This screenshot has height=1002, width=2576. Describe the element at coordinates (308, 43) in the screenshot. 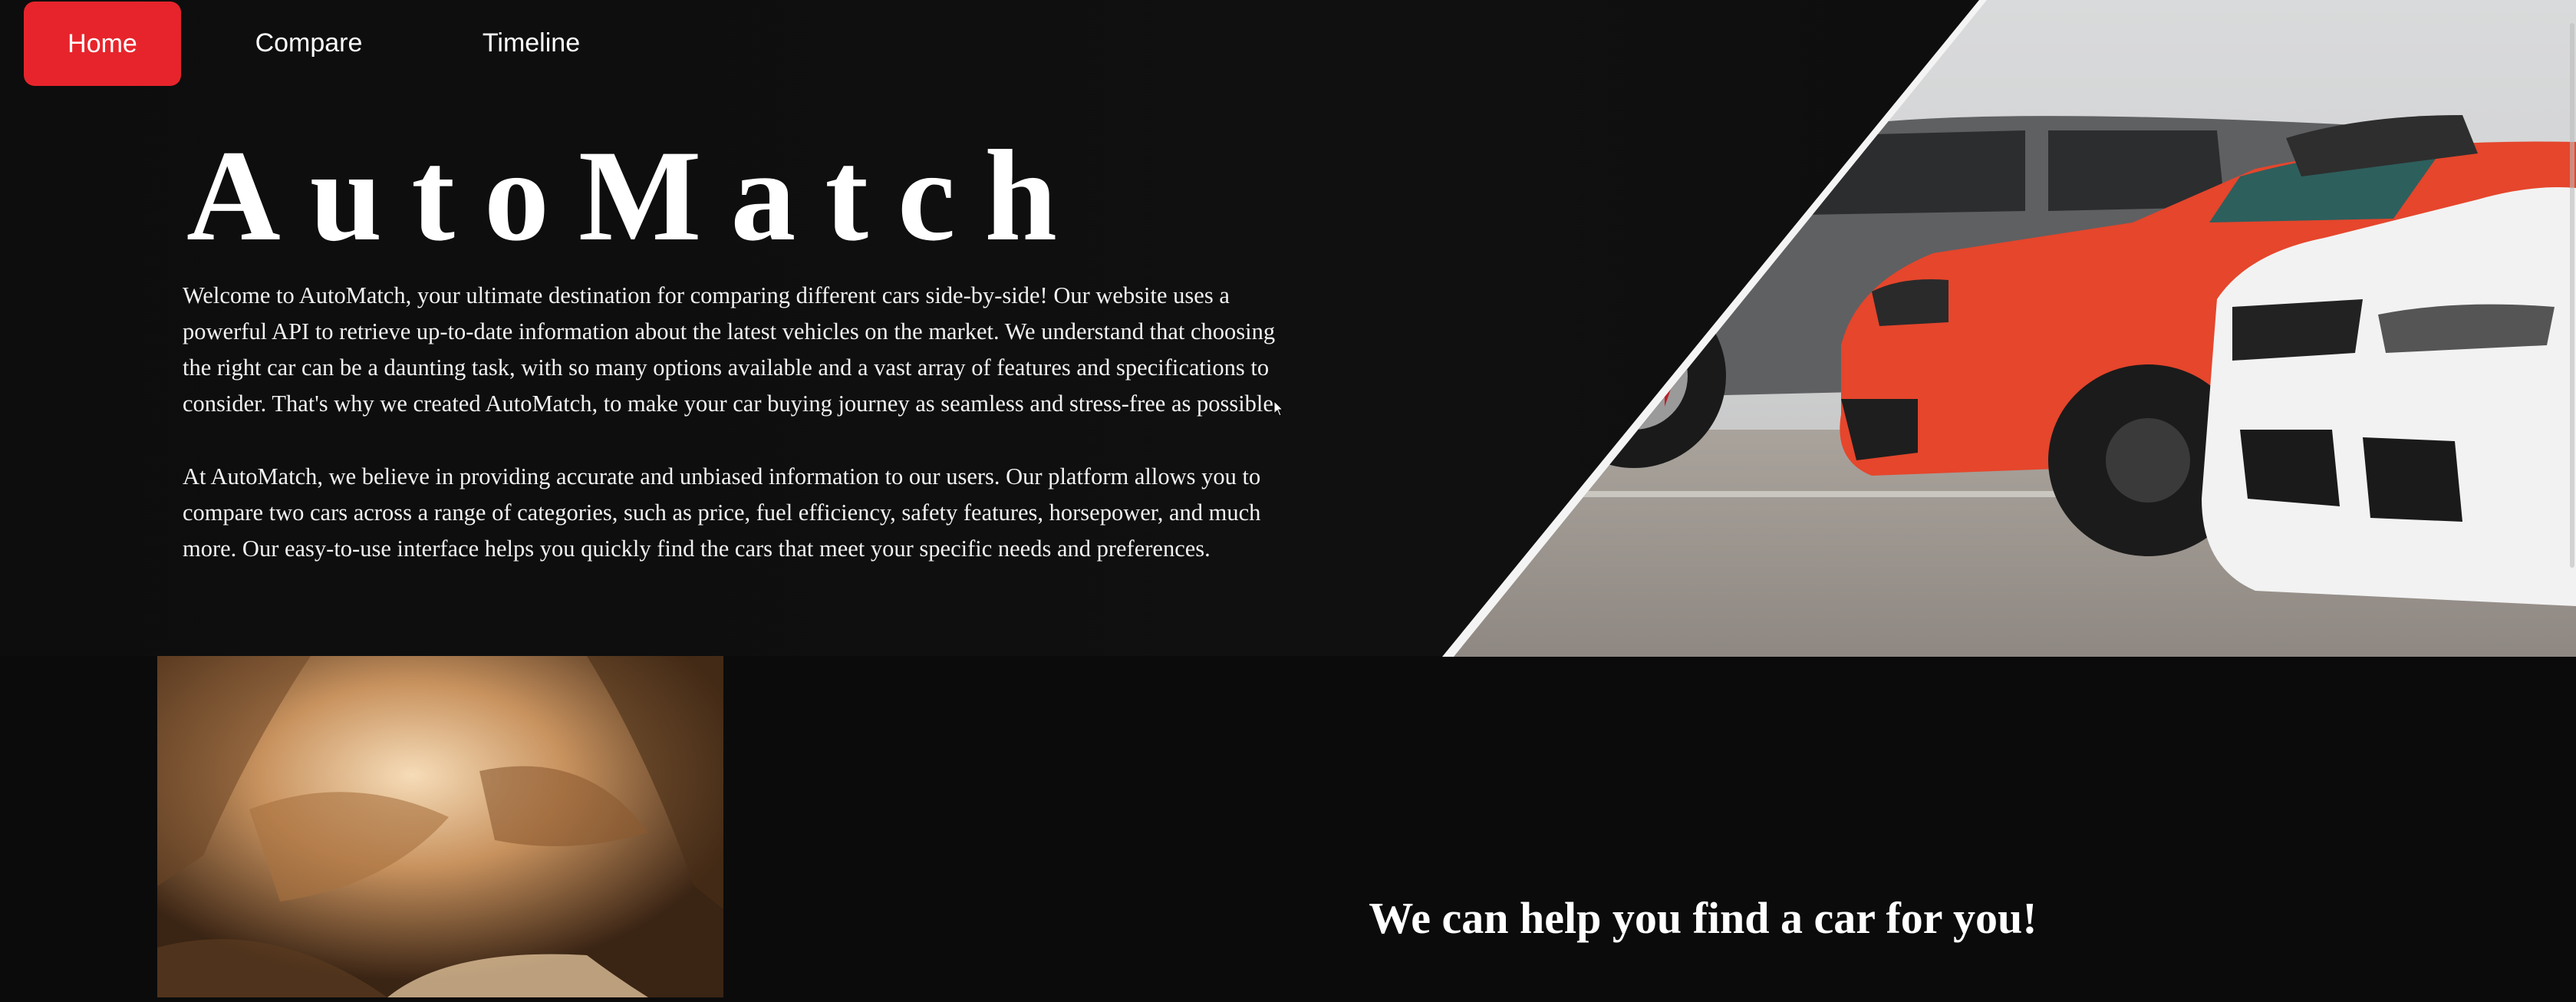

I see `nav-compare-button: Compare` at that location.